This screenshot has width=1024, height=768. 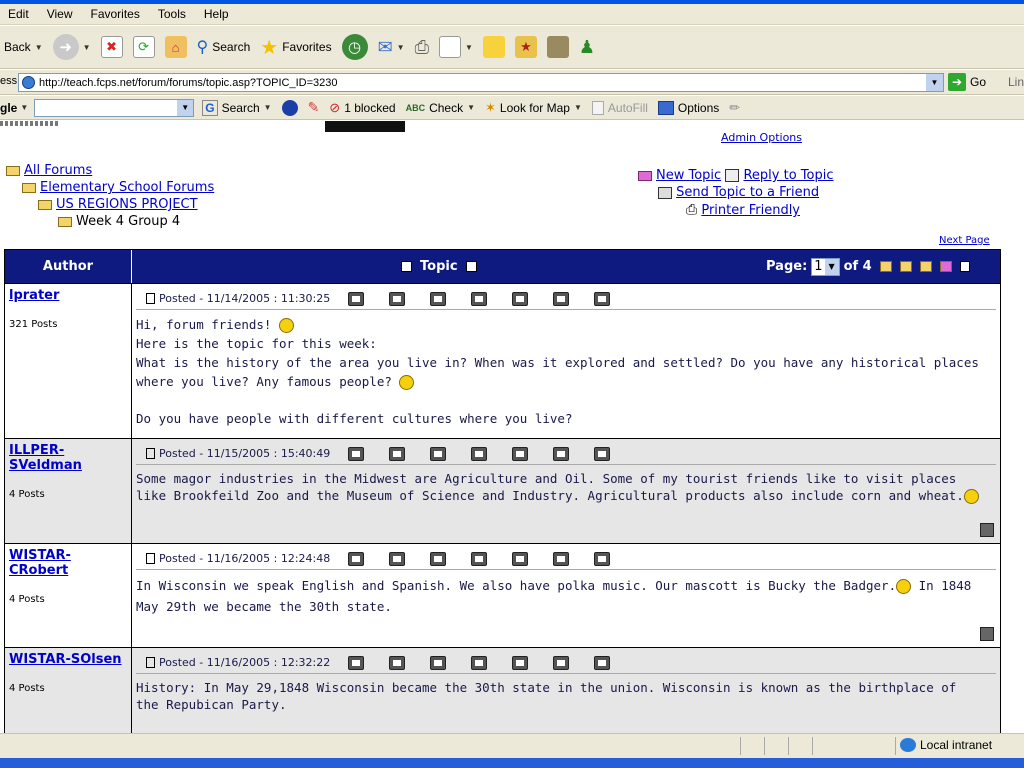 What do you see at coordinates (967, 82) in the screenshot?
I see `go-button: ➔ Go` at bounding box center [967, 82].